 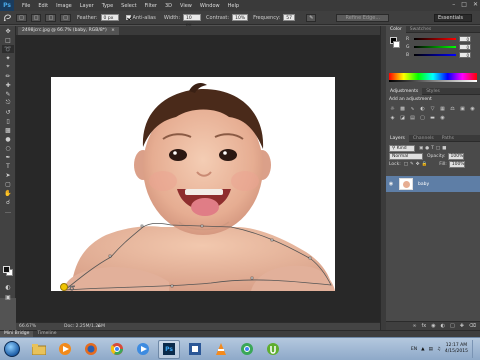 I want to click on taskbar-explorer-icon, so click(x=39, y=349).